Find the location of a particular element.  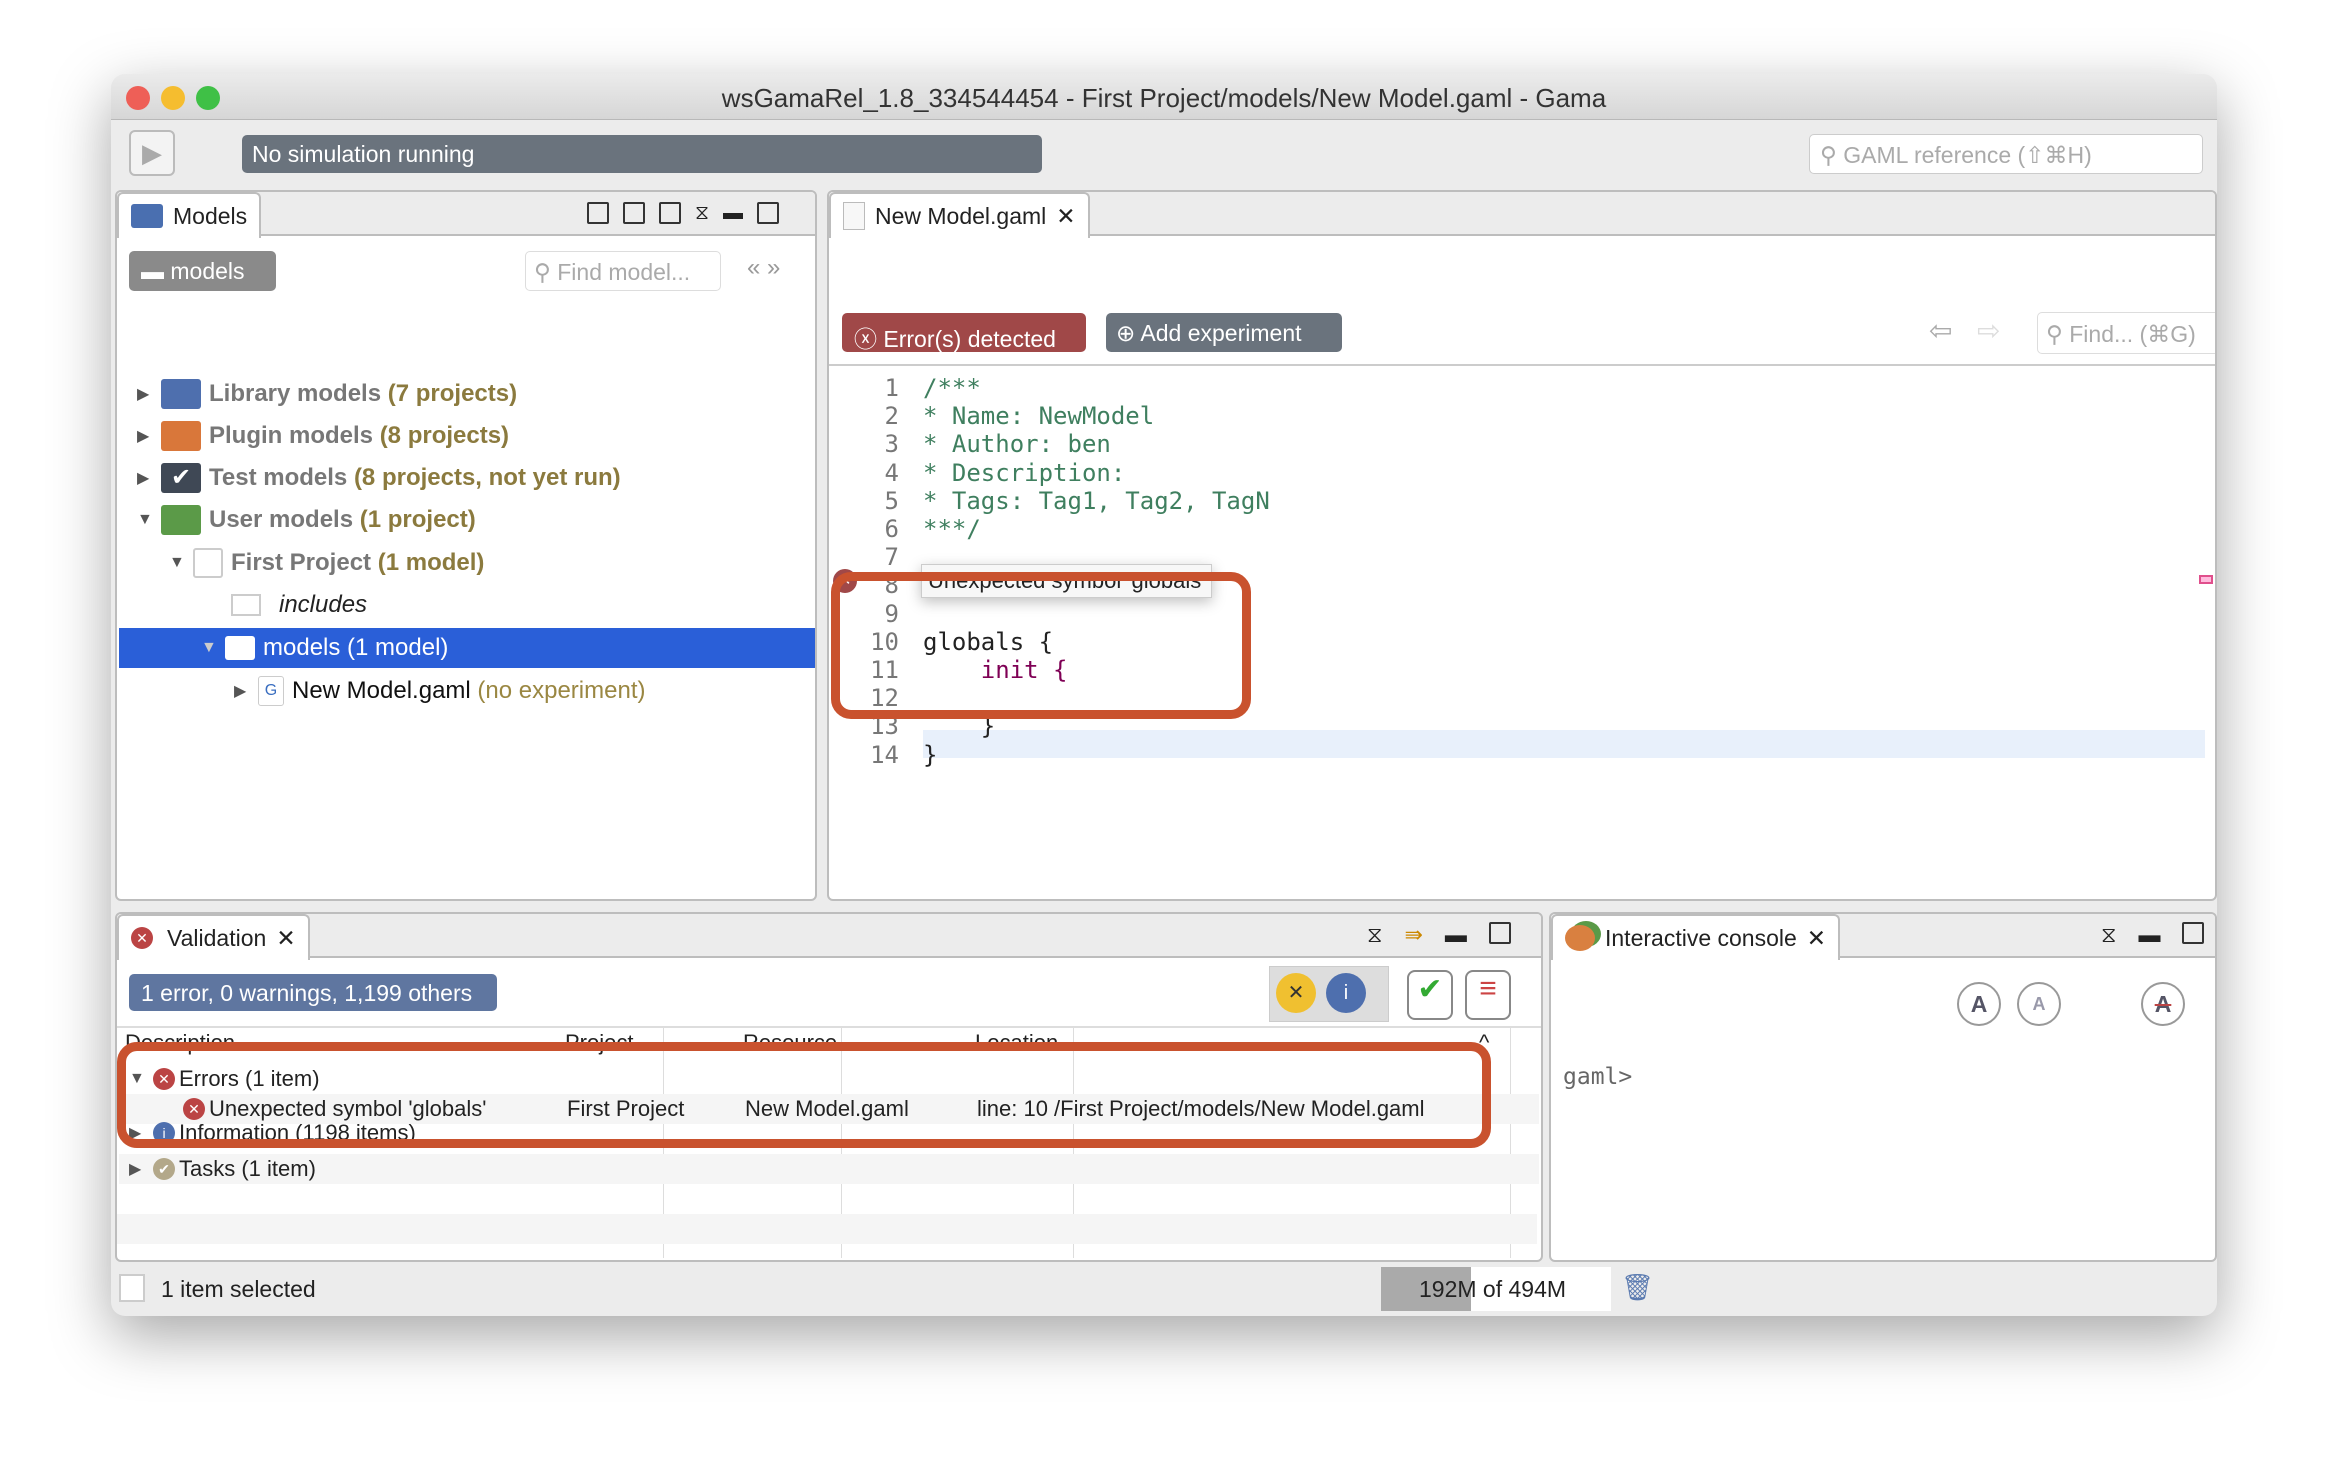

library-folder-icon is located at coordinates (181, 394).